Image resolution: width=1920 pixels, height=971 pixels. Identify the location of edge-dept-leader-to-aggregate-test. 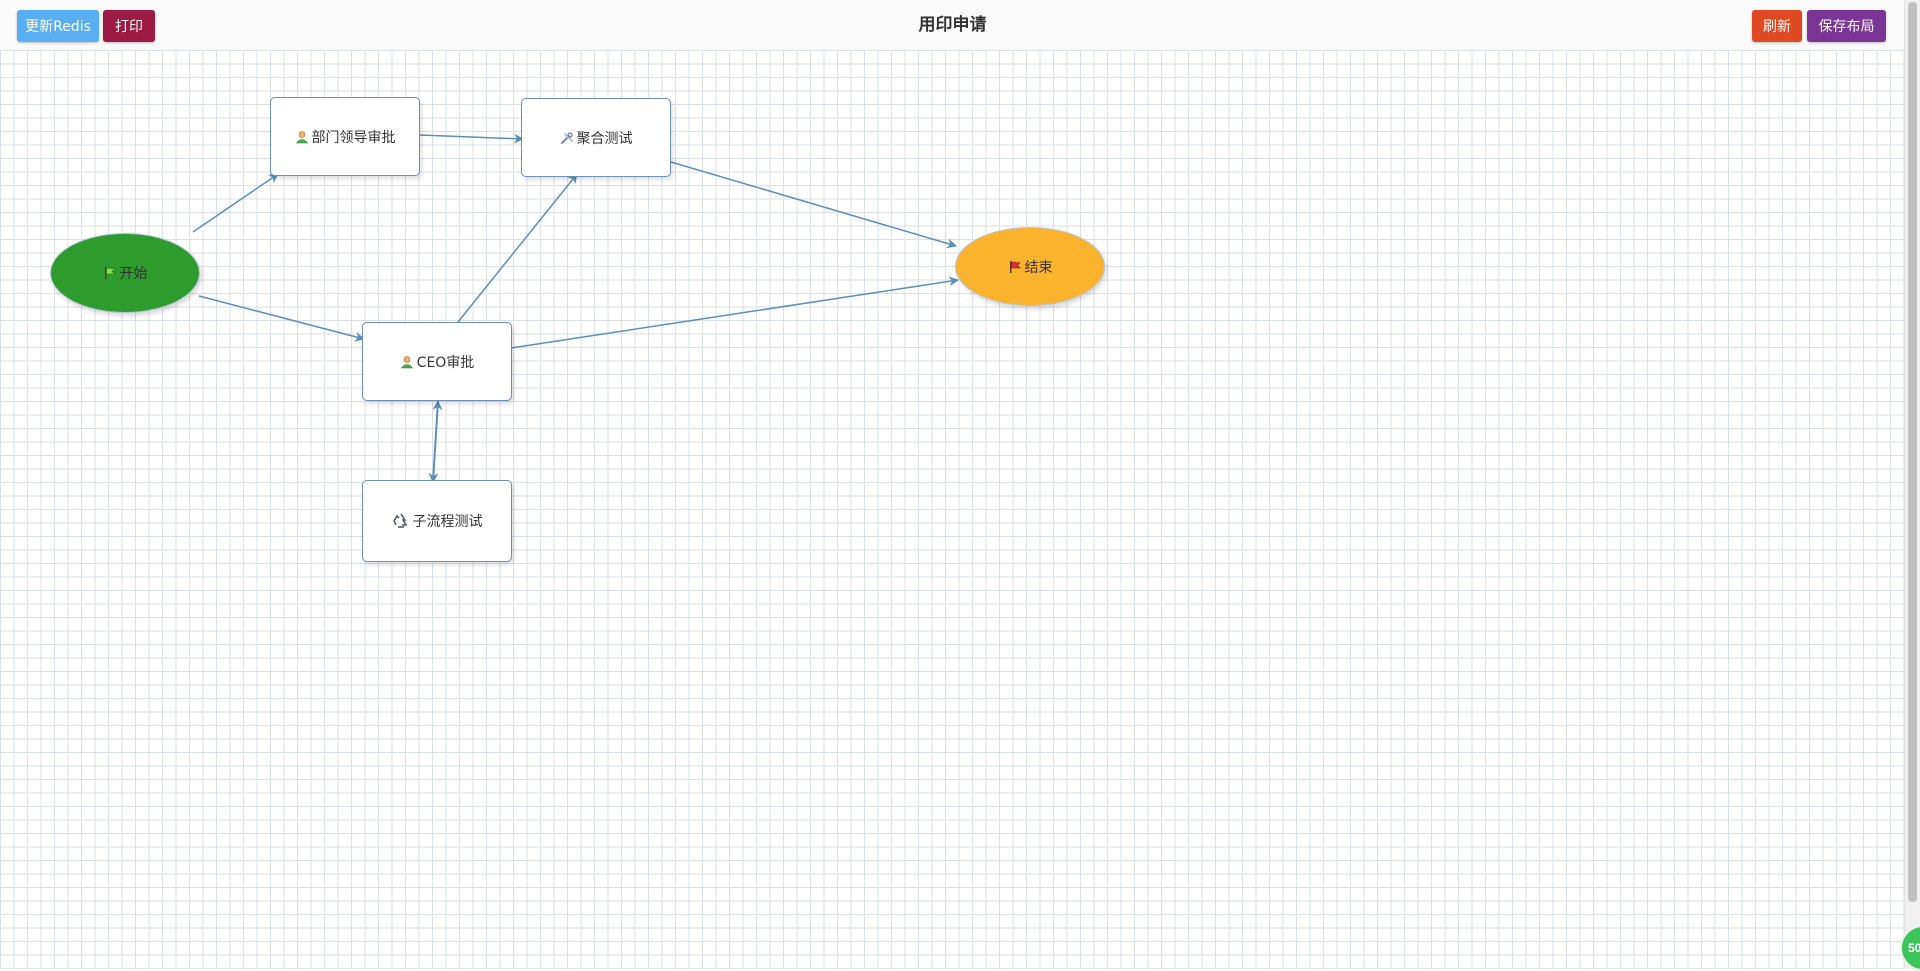
(471, 138).